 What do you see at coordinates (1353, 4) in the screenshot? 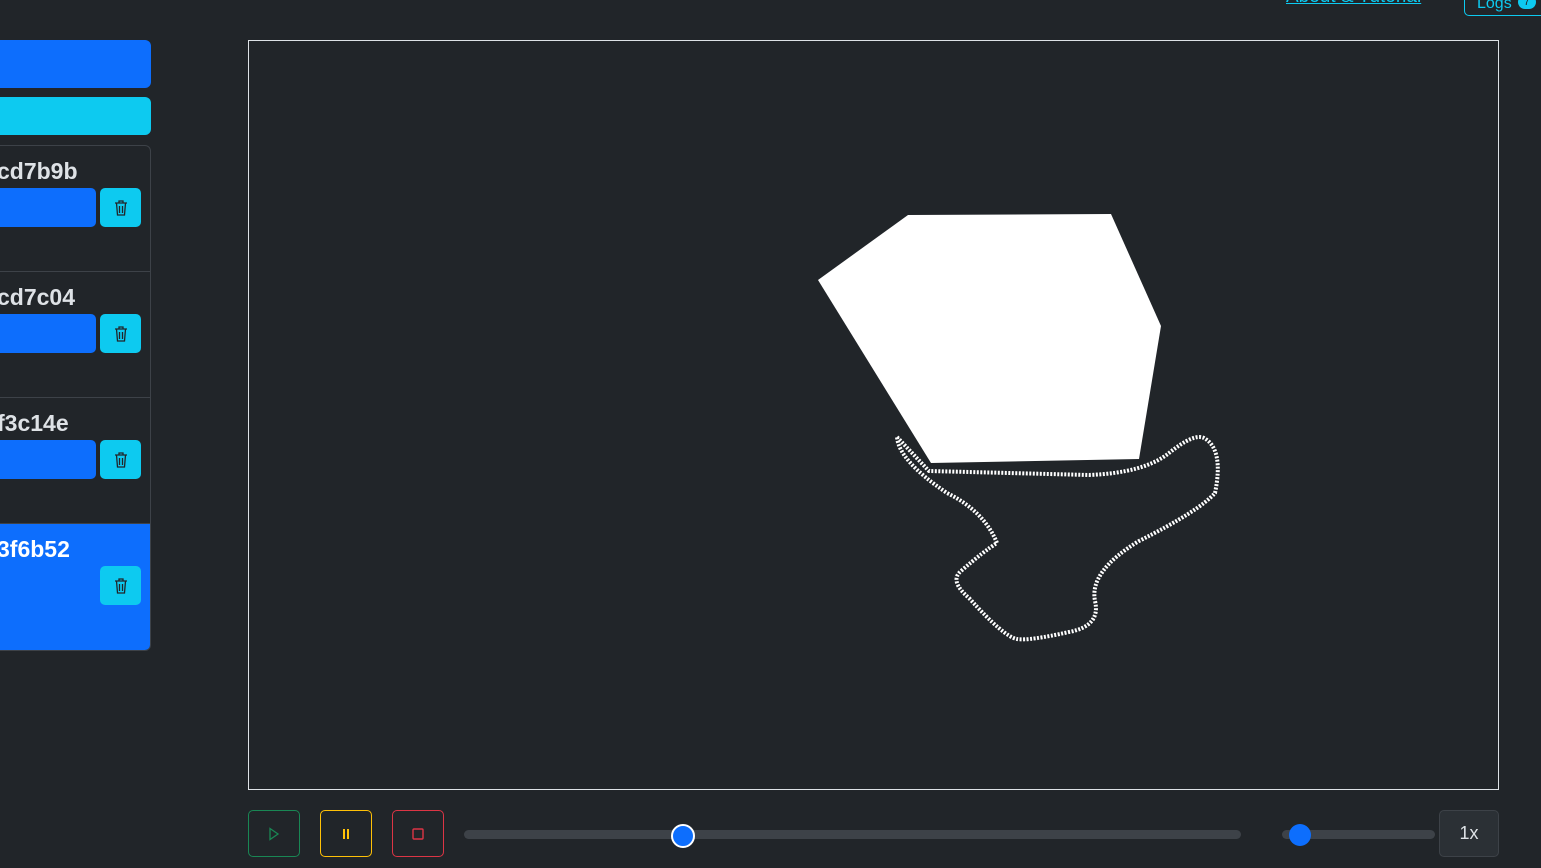
I see `about-tutorial-link: About & Tutorial` at bounding box center [1353, 4].